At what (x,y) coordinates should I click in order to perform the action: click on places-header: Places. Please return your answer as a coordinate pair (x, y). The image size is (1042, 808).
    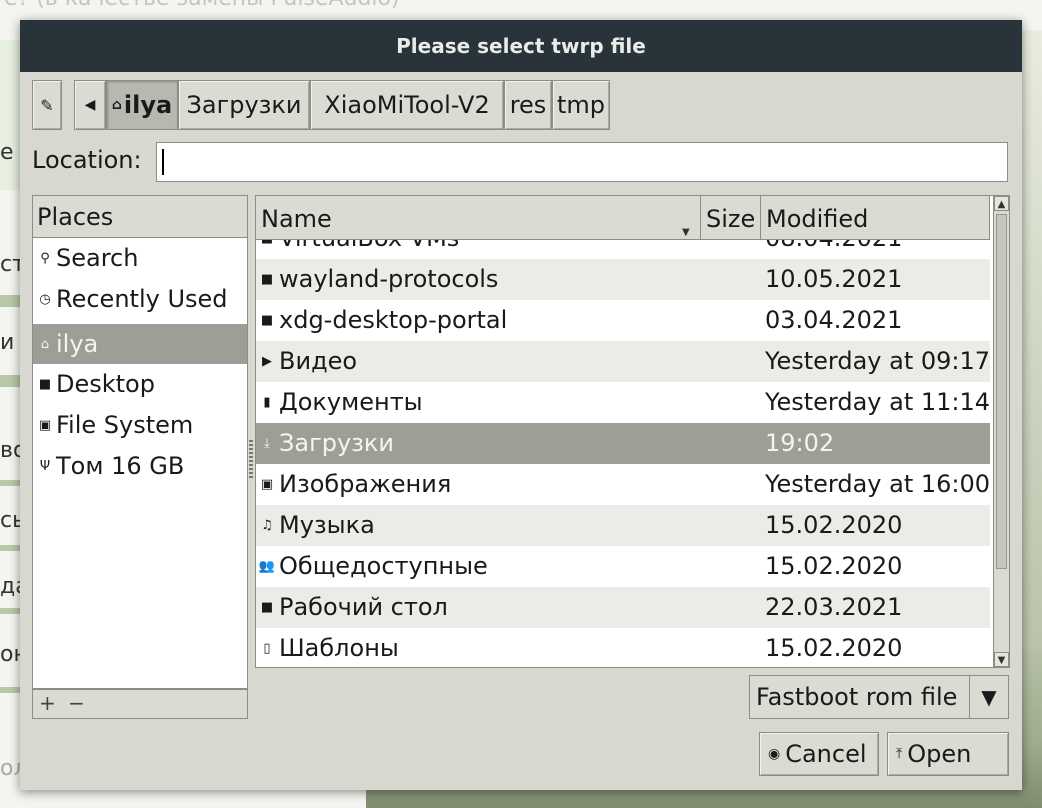
    Looking at the image, I should click on (140, 217).